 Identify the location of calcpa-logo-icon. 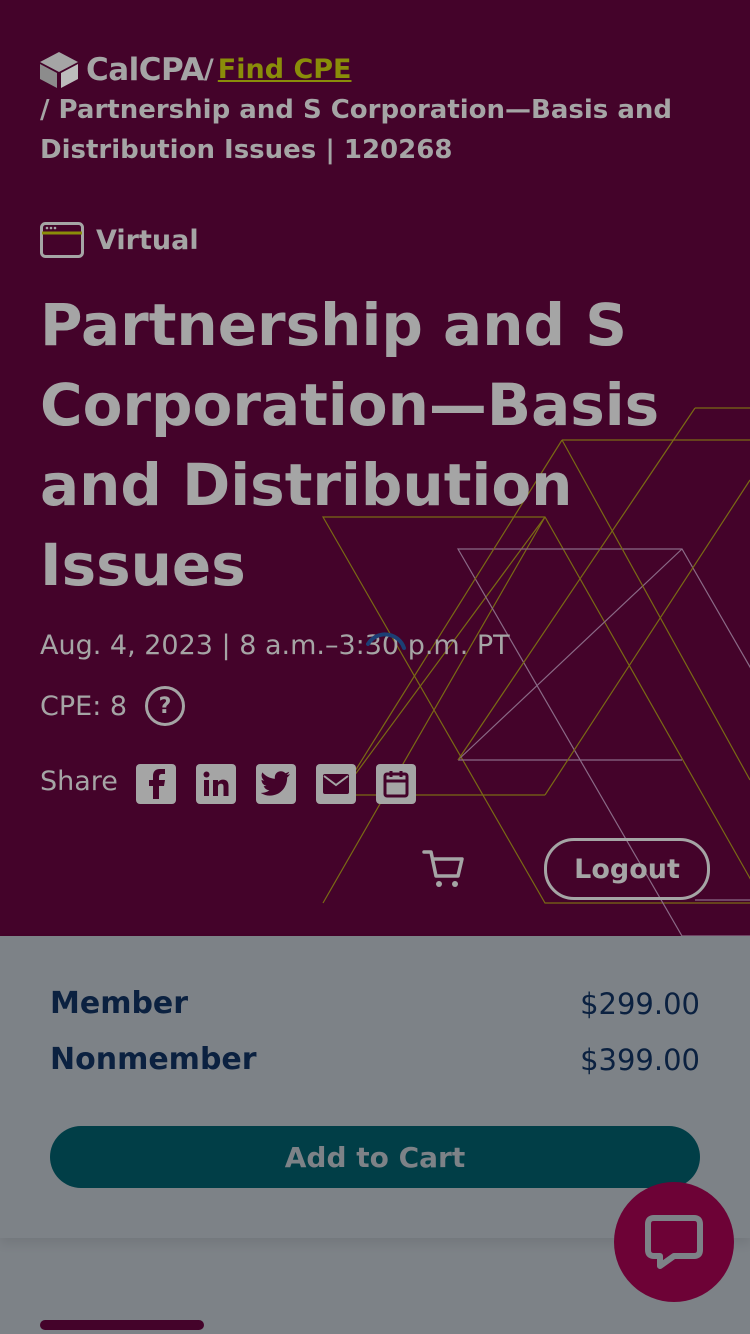
(59, 70).